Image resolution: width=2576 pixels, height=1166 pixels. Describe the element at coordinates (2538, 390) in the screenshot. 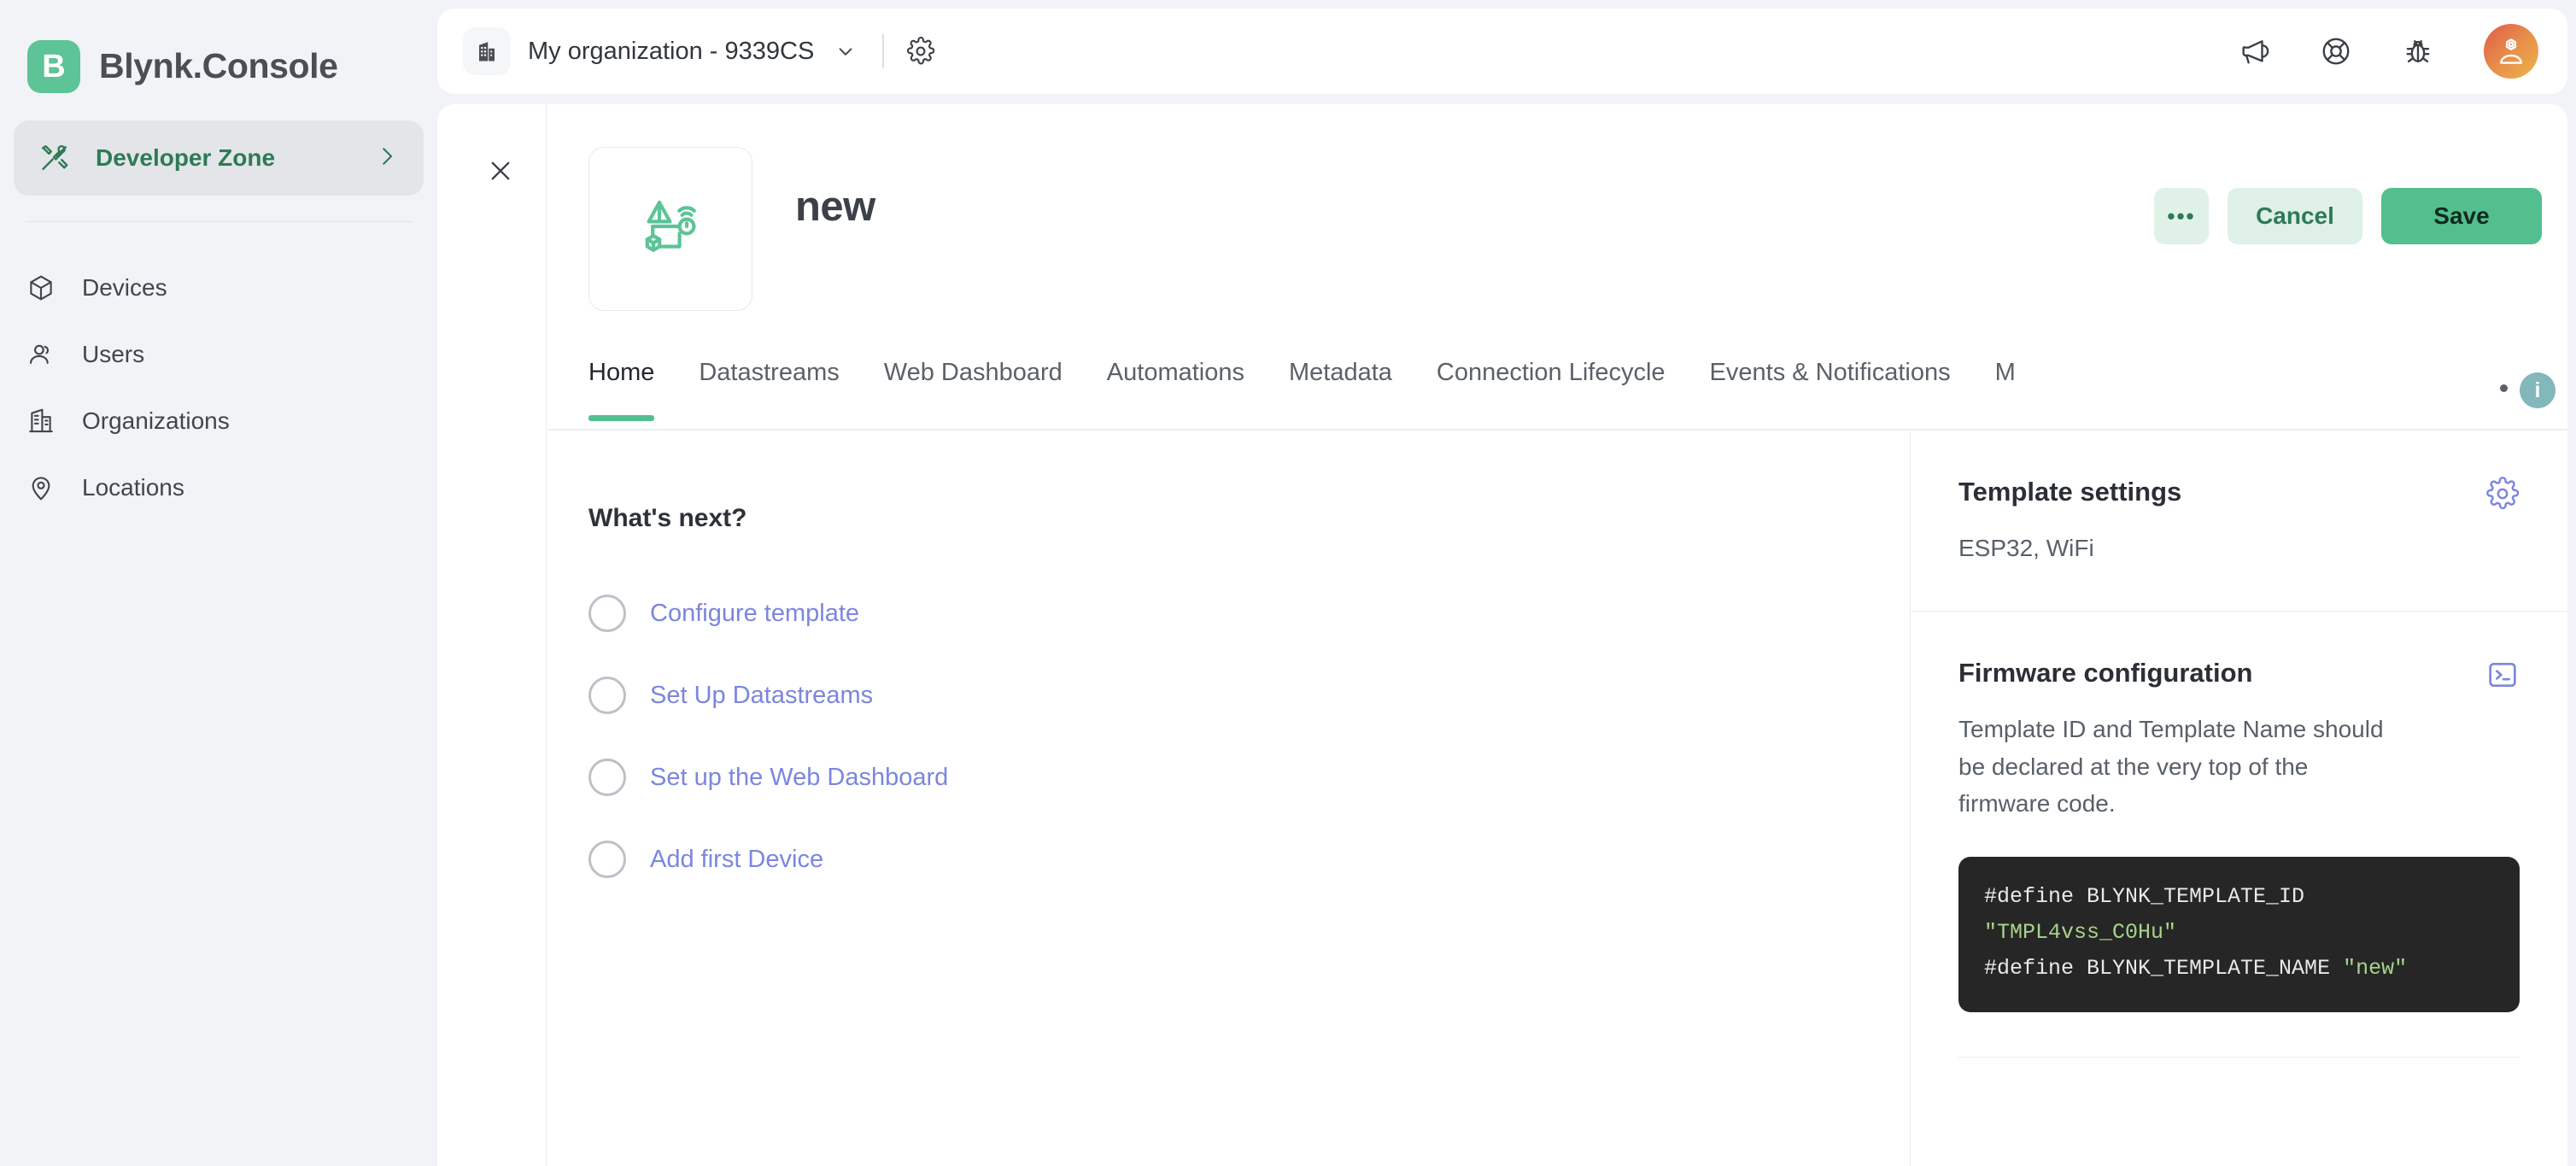

I see `info-badge: i` at that location.